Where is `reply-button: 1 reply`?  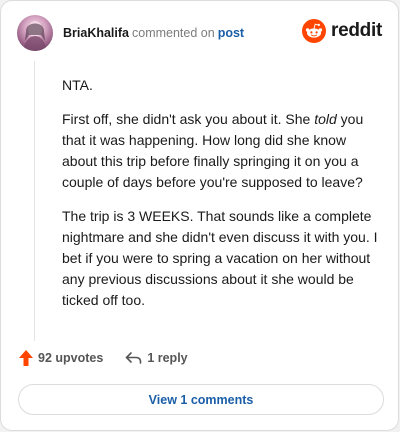
reply-button: 1 reply is located at coordinates (156, 358).